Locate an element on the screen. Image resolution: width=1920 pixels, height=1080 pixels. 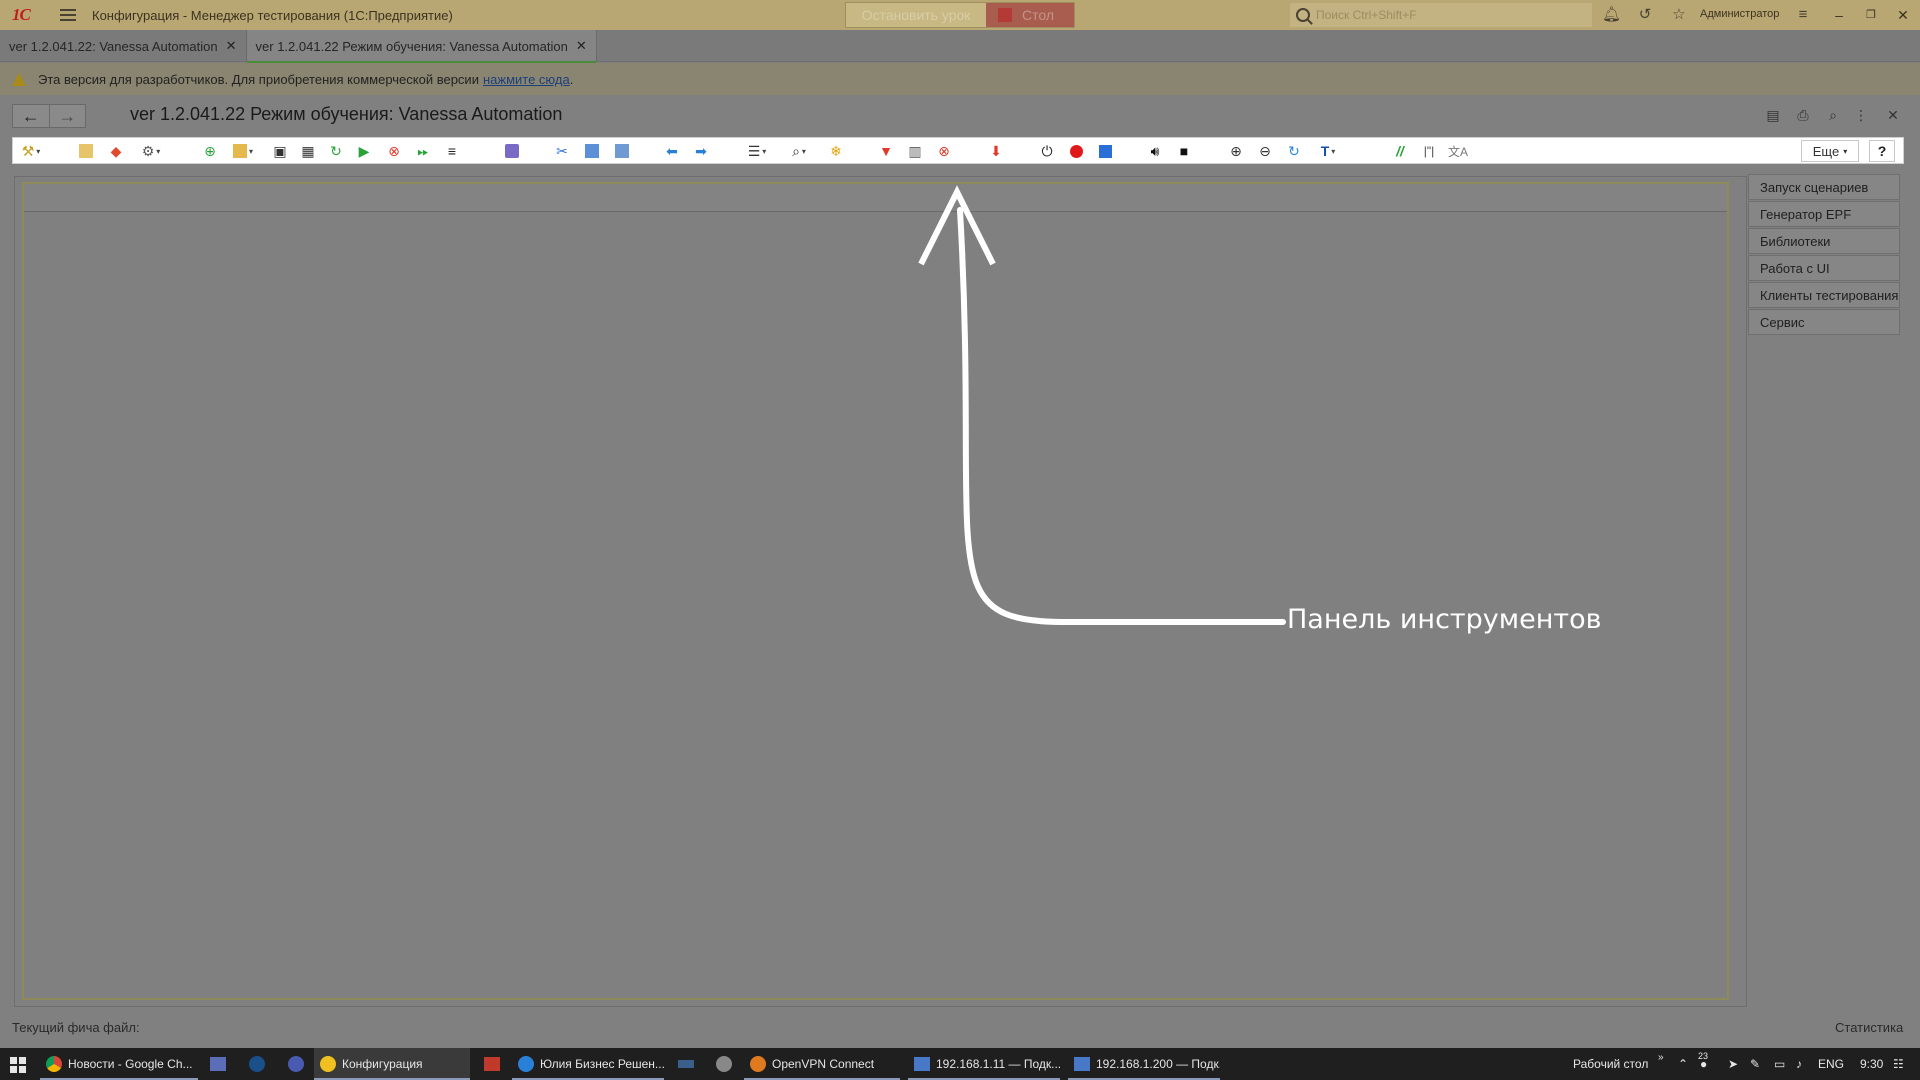
video-button: ■ is located at coordinates (1184, 151).